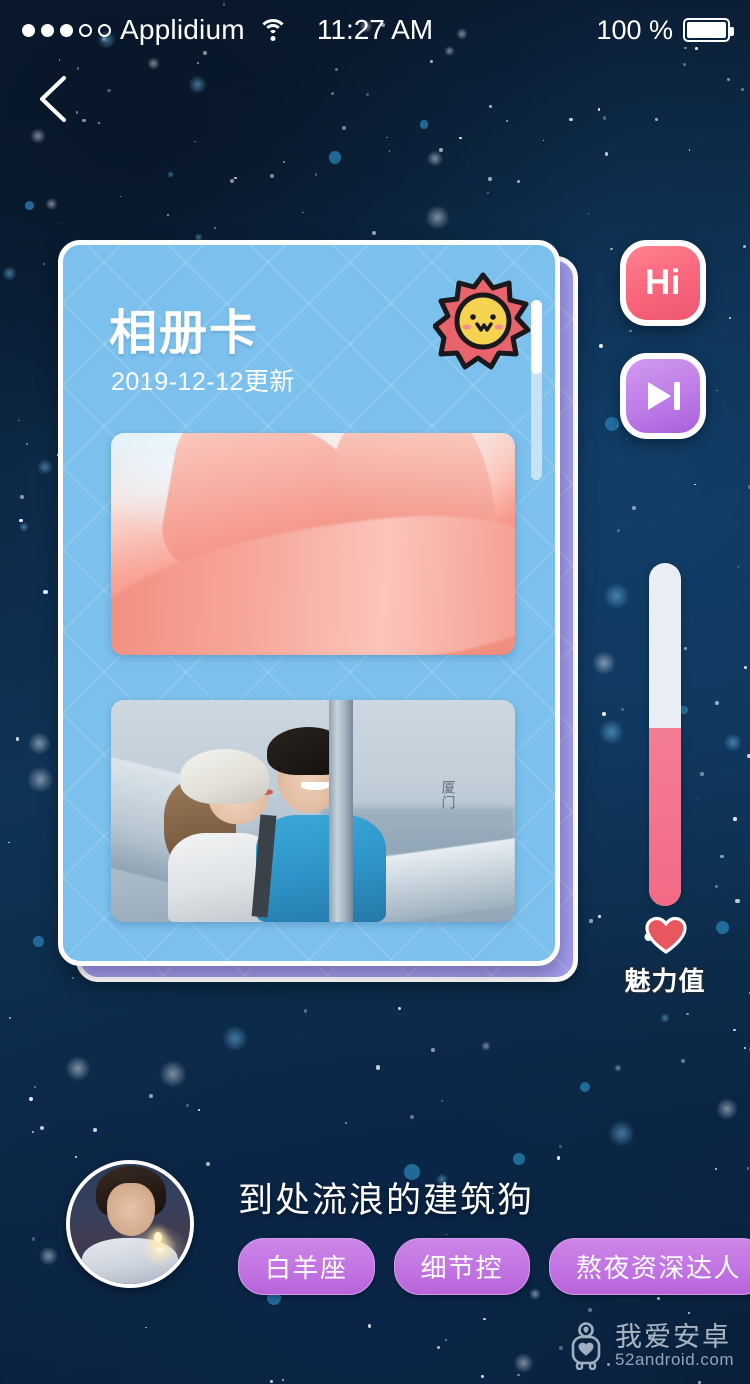 This screenshot has height=1384, width=750. I want to click on user-avatar, so click(130, 1224).